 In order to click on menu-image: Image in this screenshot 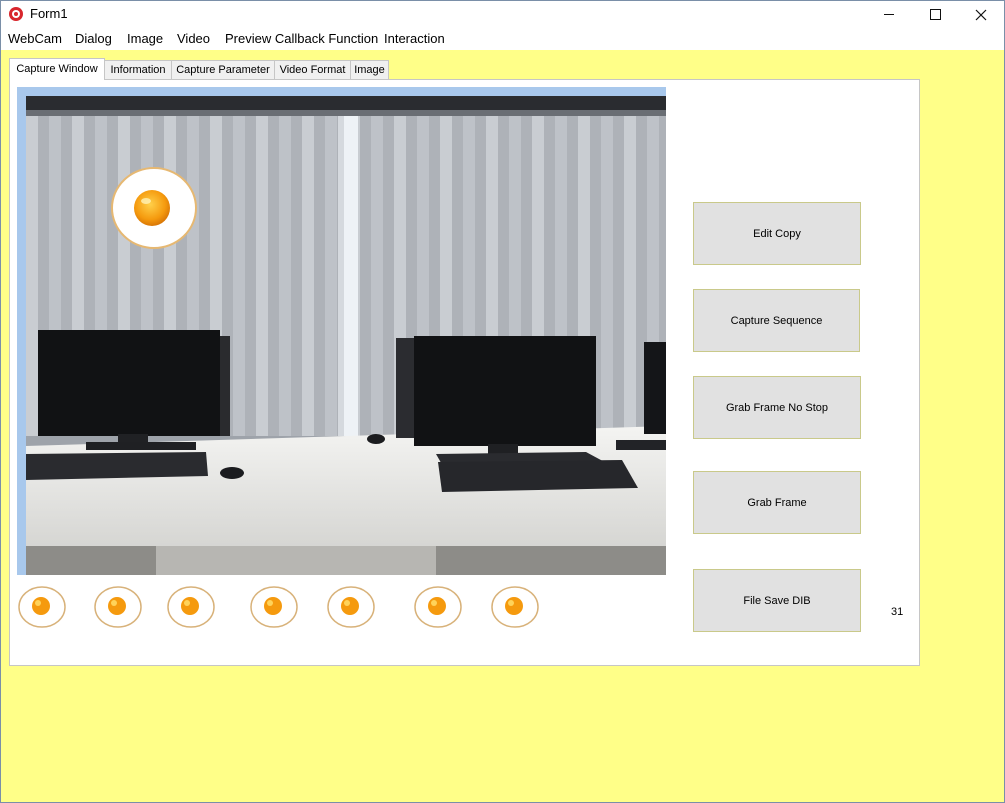, I will do `click(145, 38)`.